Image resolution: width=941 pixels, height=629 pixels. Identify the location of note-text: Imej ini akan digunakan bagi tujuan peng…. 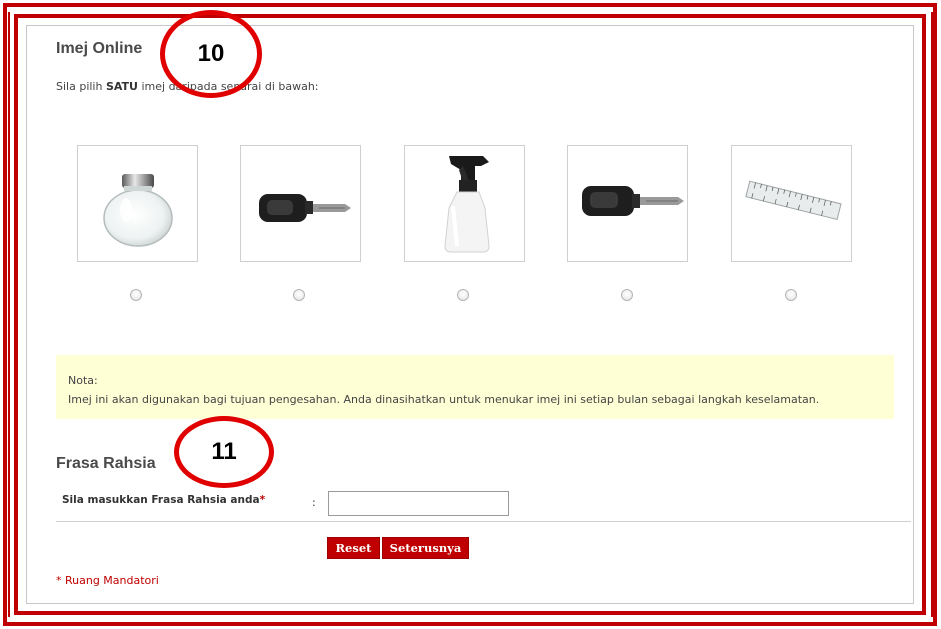
(444, 399).